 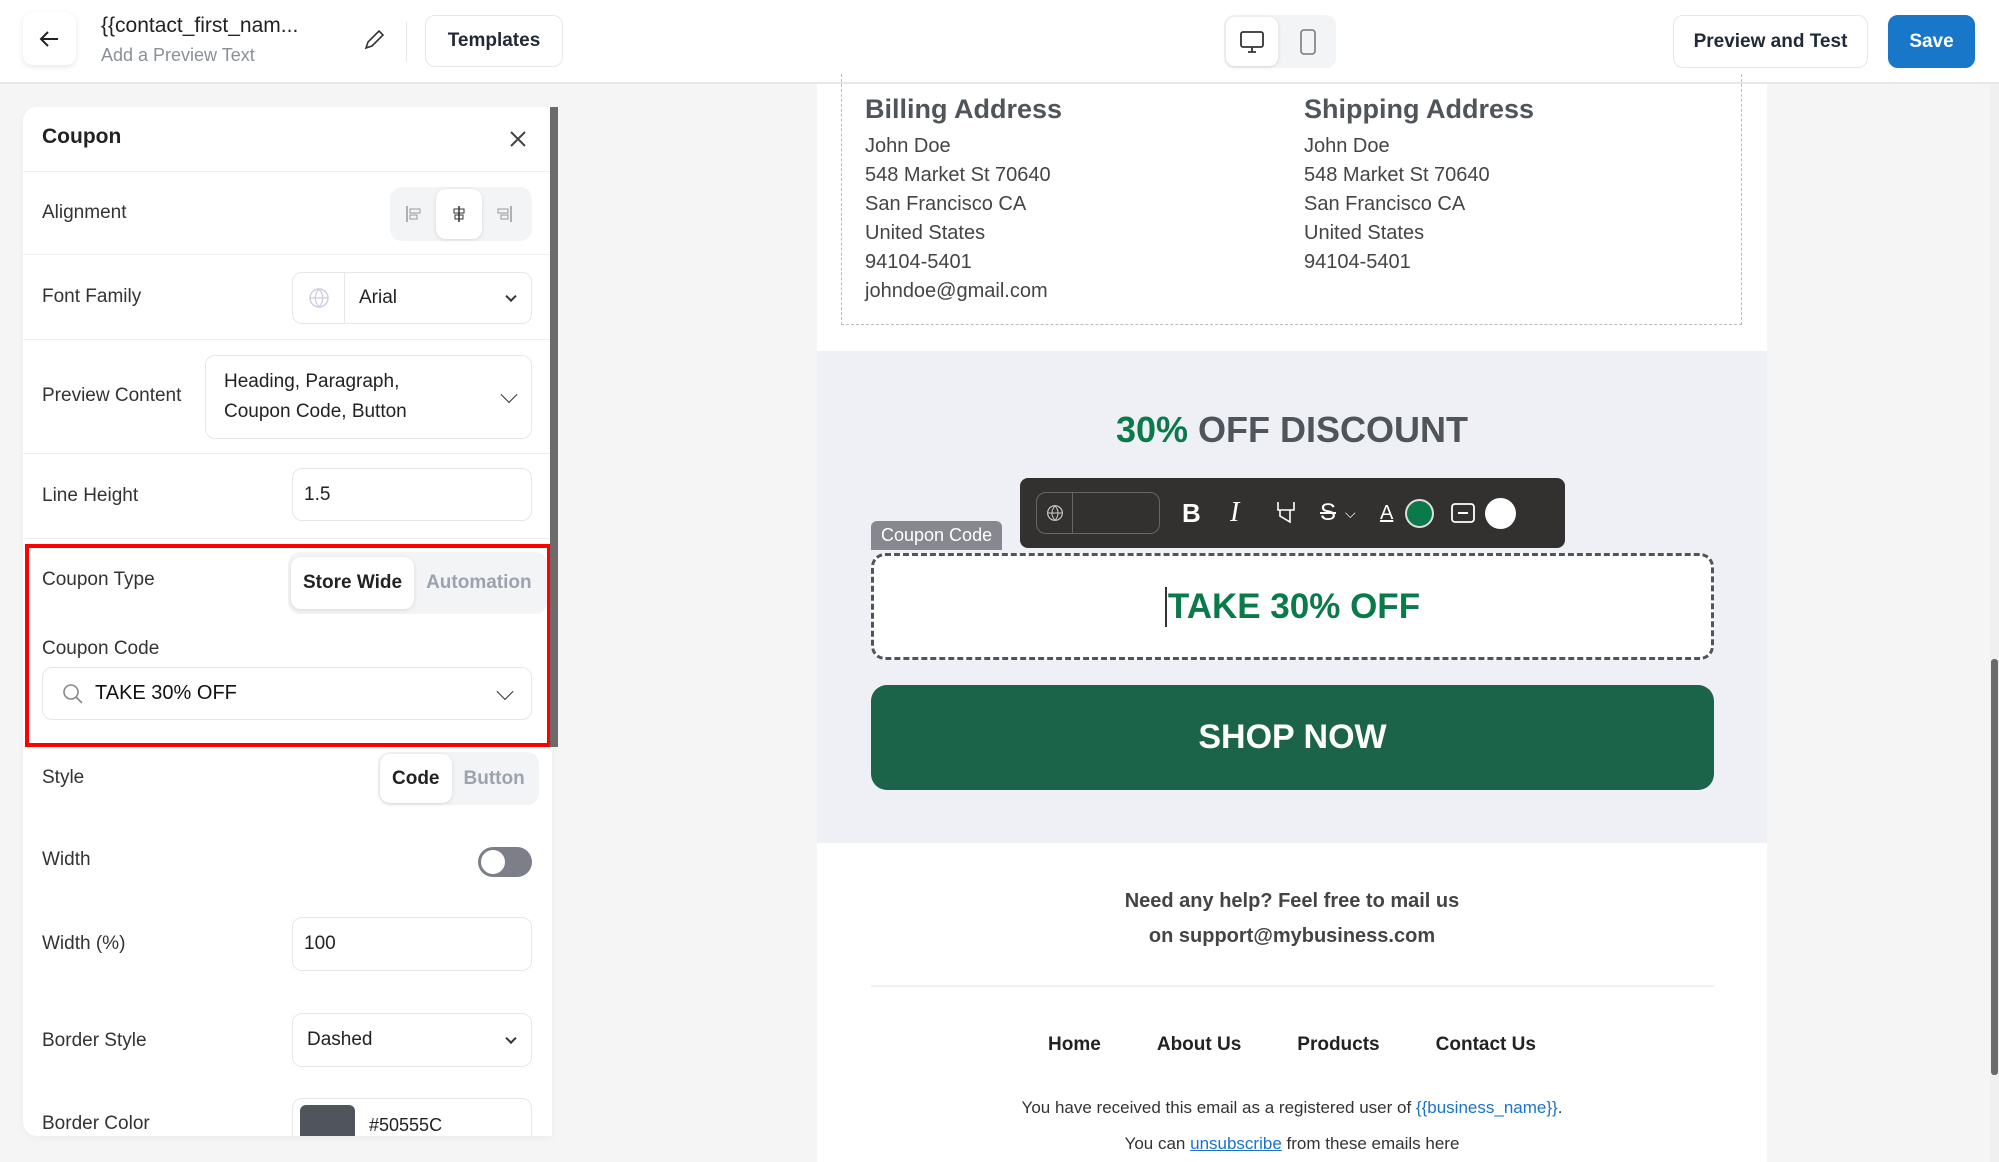 I want to click on help-line: Need any help? Feel free to mail us, so click(x=1292, y=901).